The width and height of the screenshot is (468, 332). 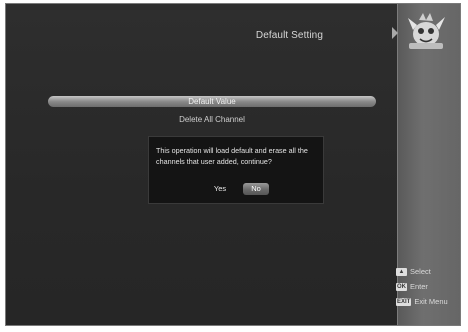 I want to click on legend-exit-menu: EXIT Exit Menu, so click(x=422, y=302).